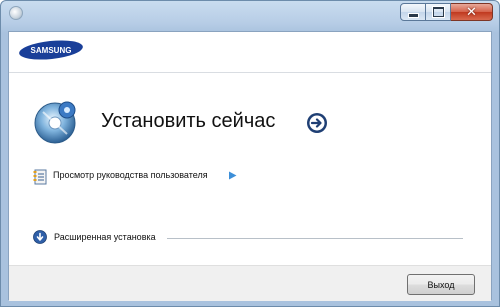  I want to click on close-icon: ✕, so click(471, 12).